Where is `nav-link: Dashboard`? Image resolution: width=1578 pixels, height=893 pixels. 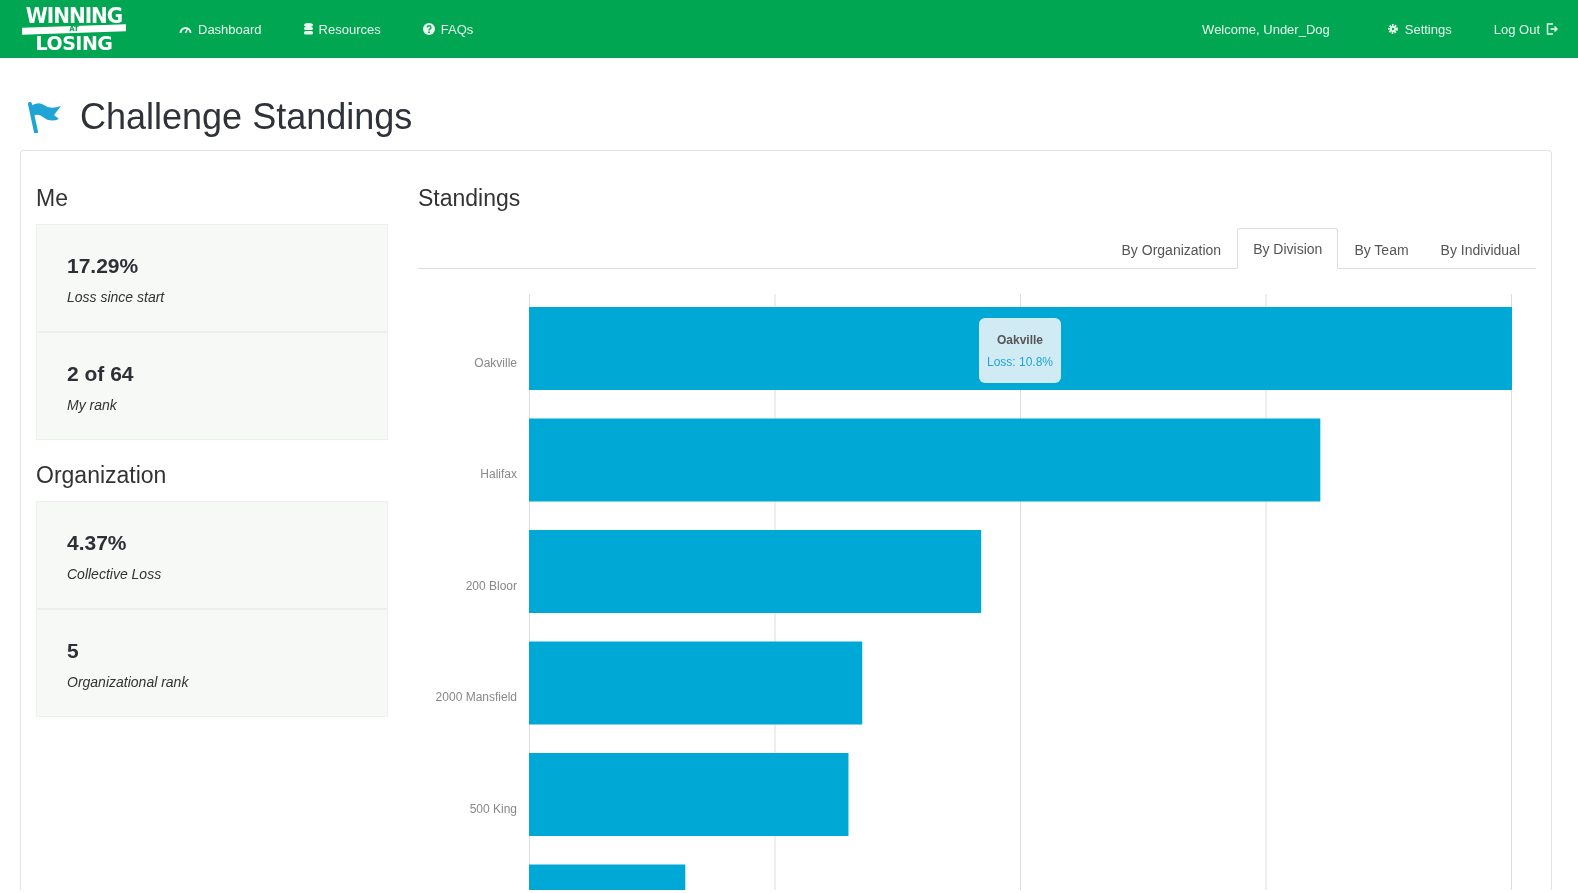 nav-link: Dashboard is located at coordinates (220, 29).